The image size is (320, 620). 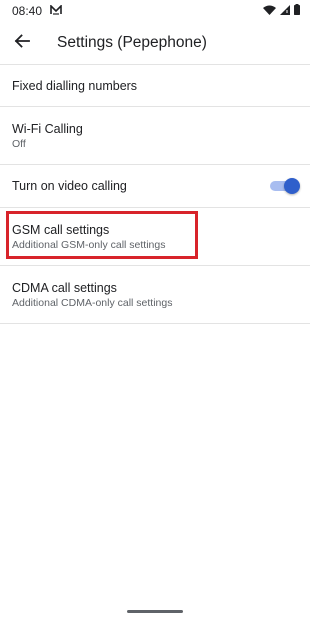 I want to click on status-bar: 08:40, so click(x=155, y=11).